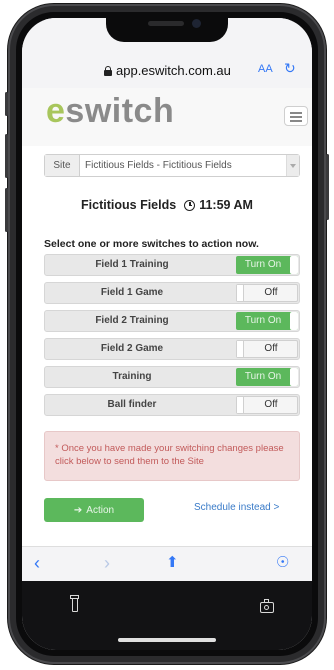 The height and width of the screenshot is (670, 334). What do you see at coordinates (37, 563) in the screenshot?
I see `back-chevron-icon: ‹` at bounding box center [37, 563].